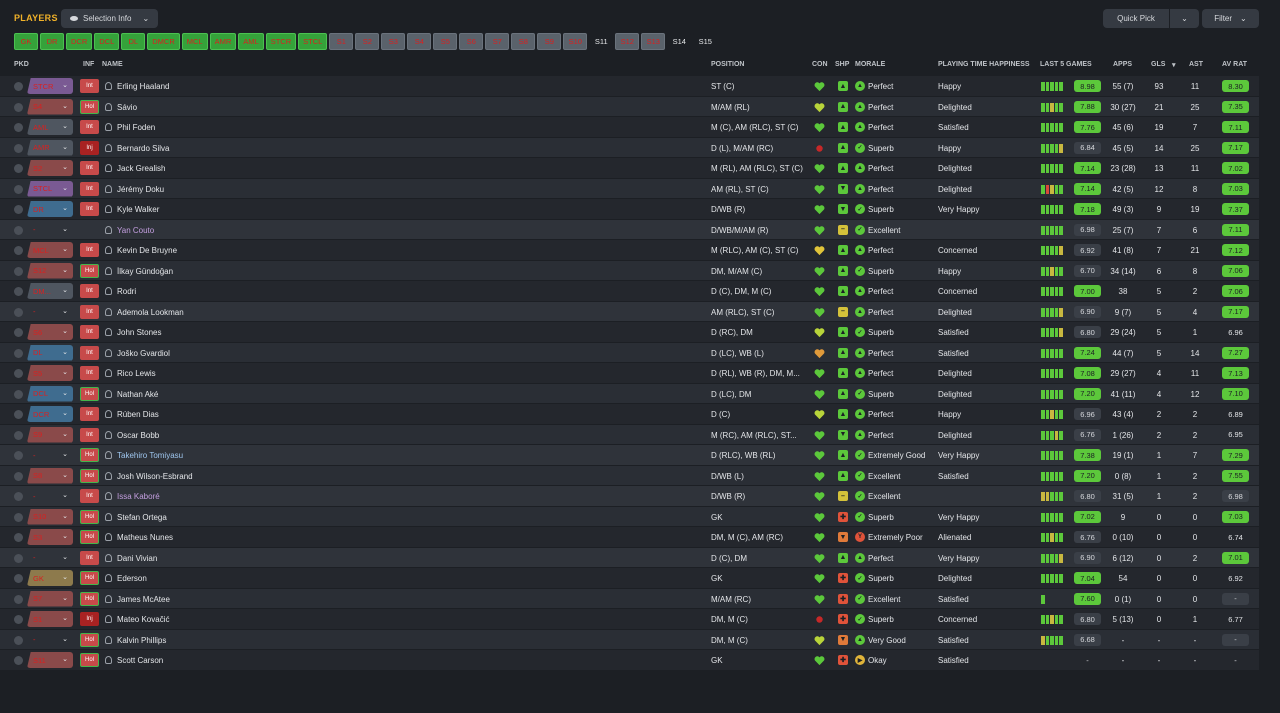 This screenshot has height=713, width=1280. What do you see at coordinates (50, 168) in the screenshot?
I see `picked-position-dropdown: S2 ⌄` at bounding box center [50, 168].